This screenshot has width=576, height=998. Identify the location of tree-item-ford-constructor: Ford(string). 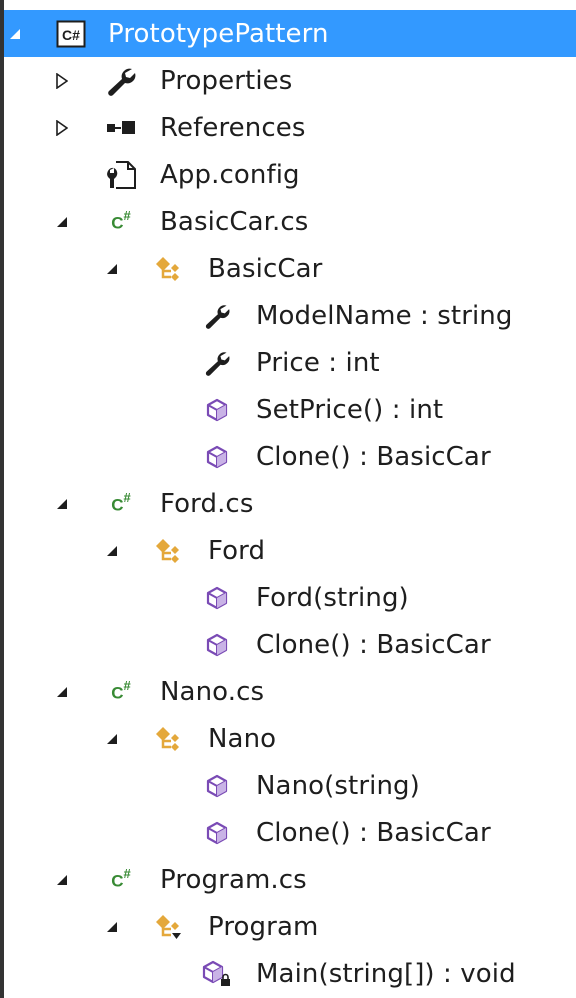
(290, 597).